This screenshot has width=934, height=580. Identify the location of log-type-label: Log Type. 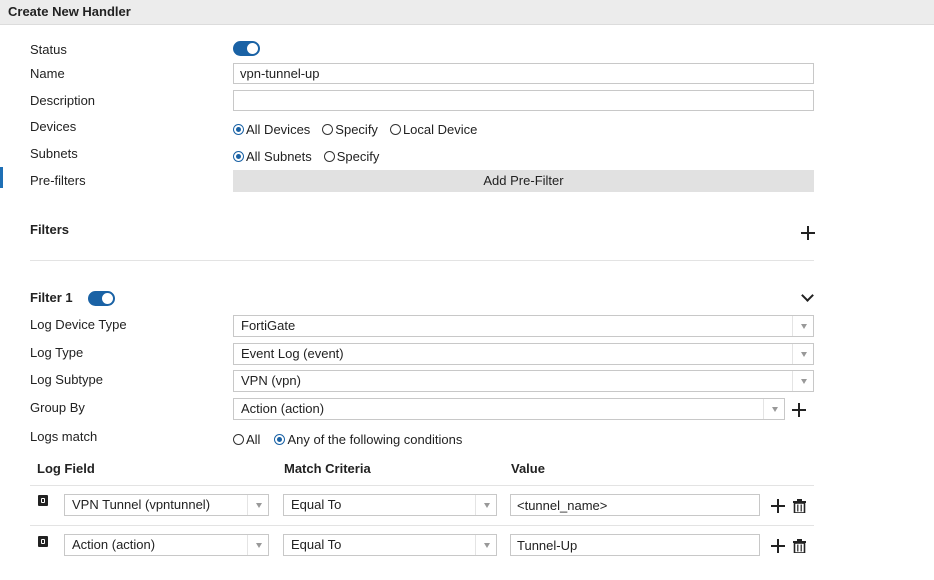
(57, 352).